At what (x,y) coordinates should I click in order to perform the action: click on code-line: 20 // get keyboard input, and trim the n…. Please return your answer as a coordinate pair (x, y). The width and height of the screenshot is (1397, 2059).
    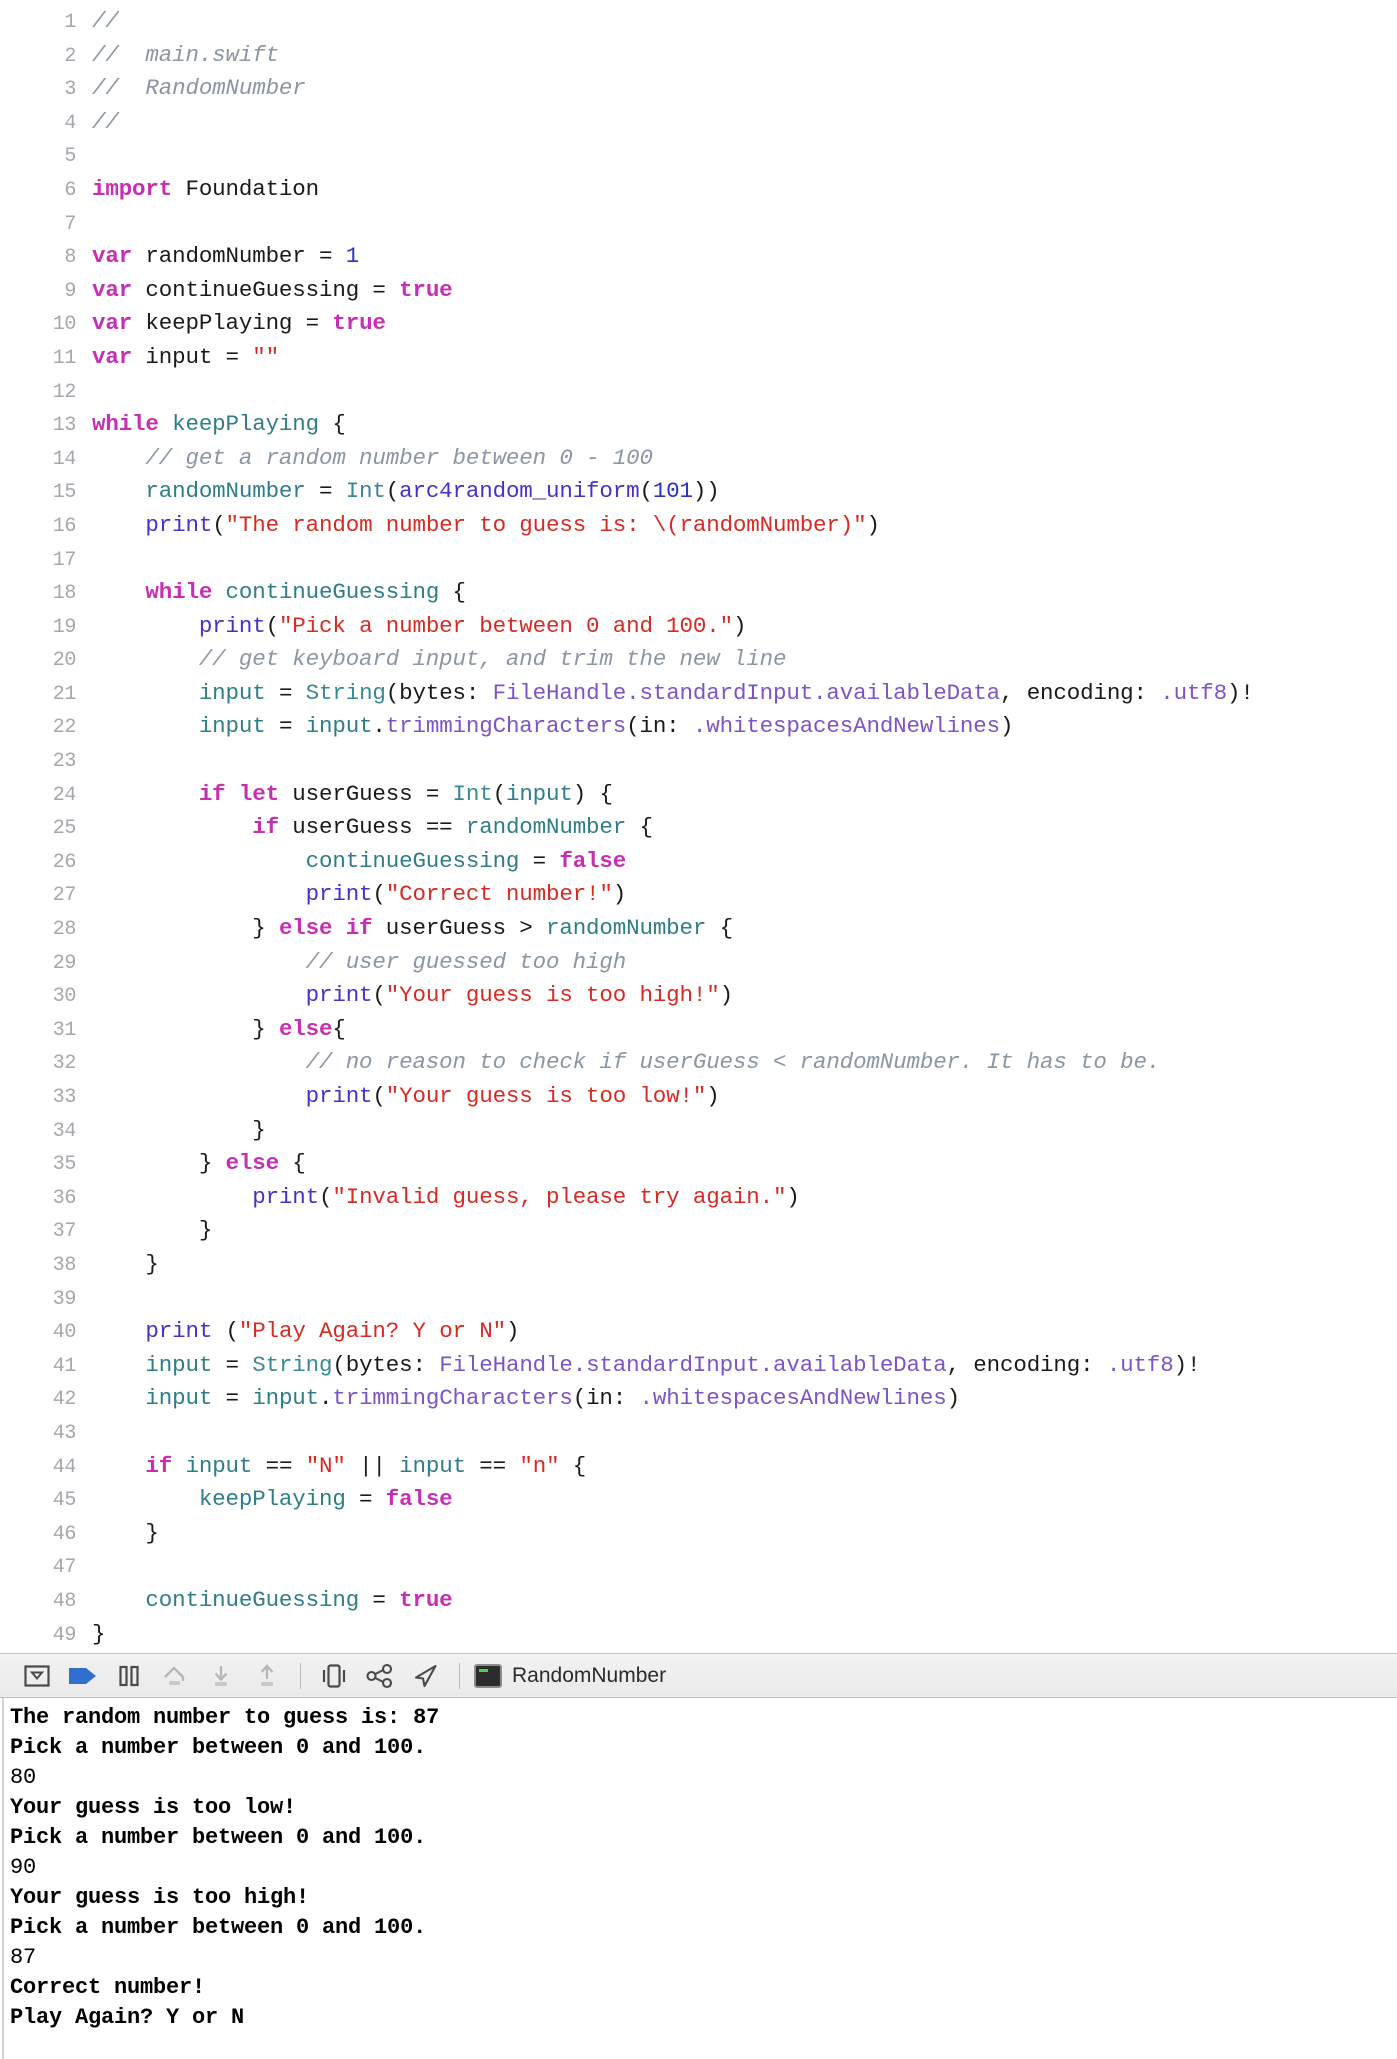
    Looking at the image, I should click on (698, 660).